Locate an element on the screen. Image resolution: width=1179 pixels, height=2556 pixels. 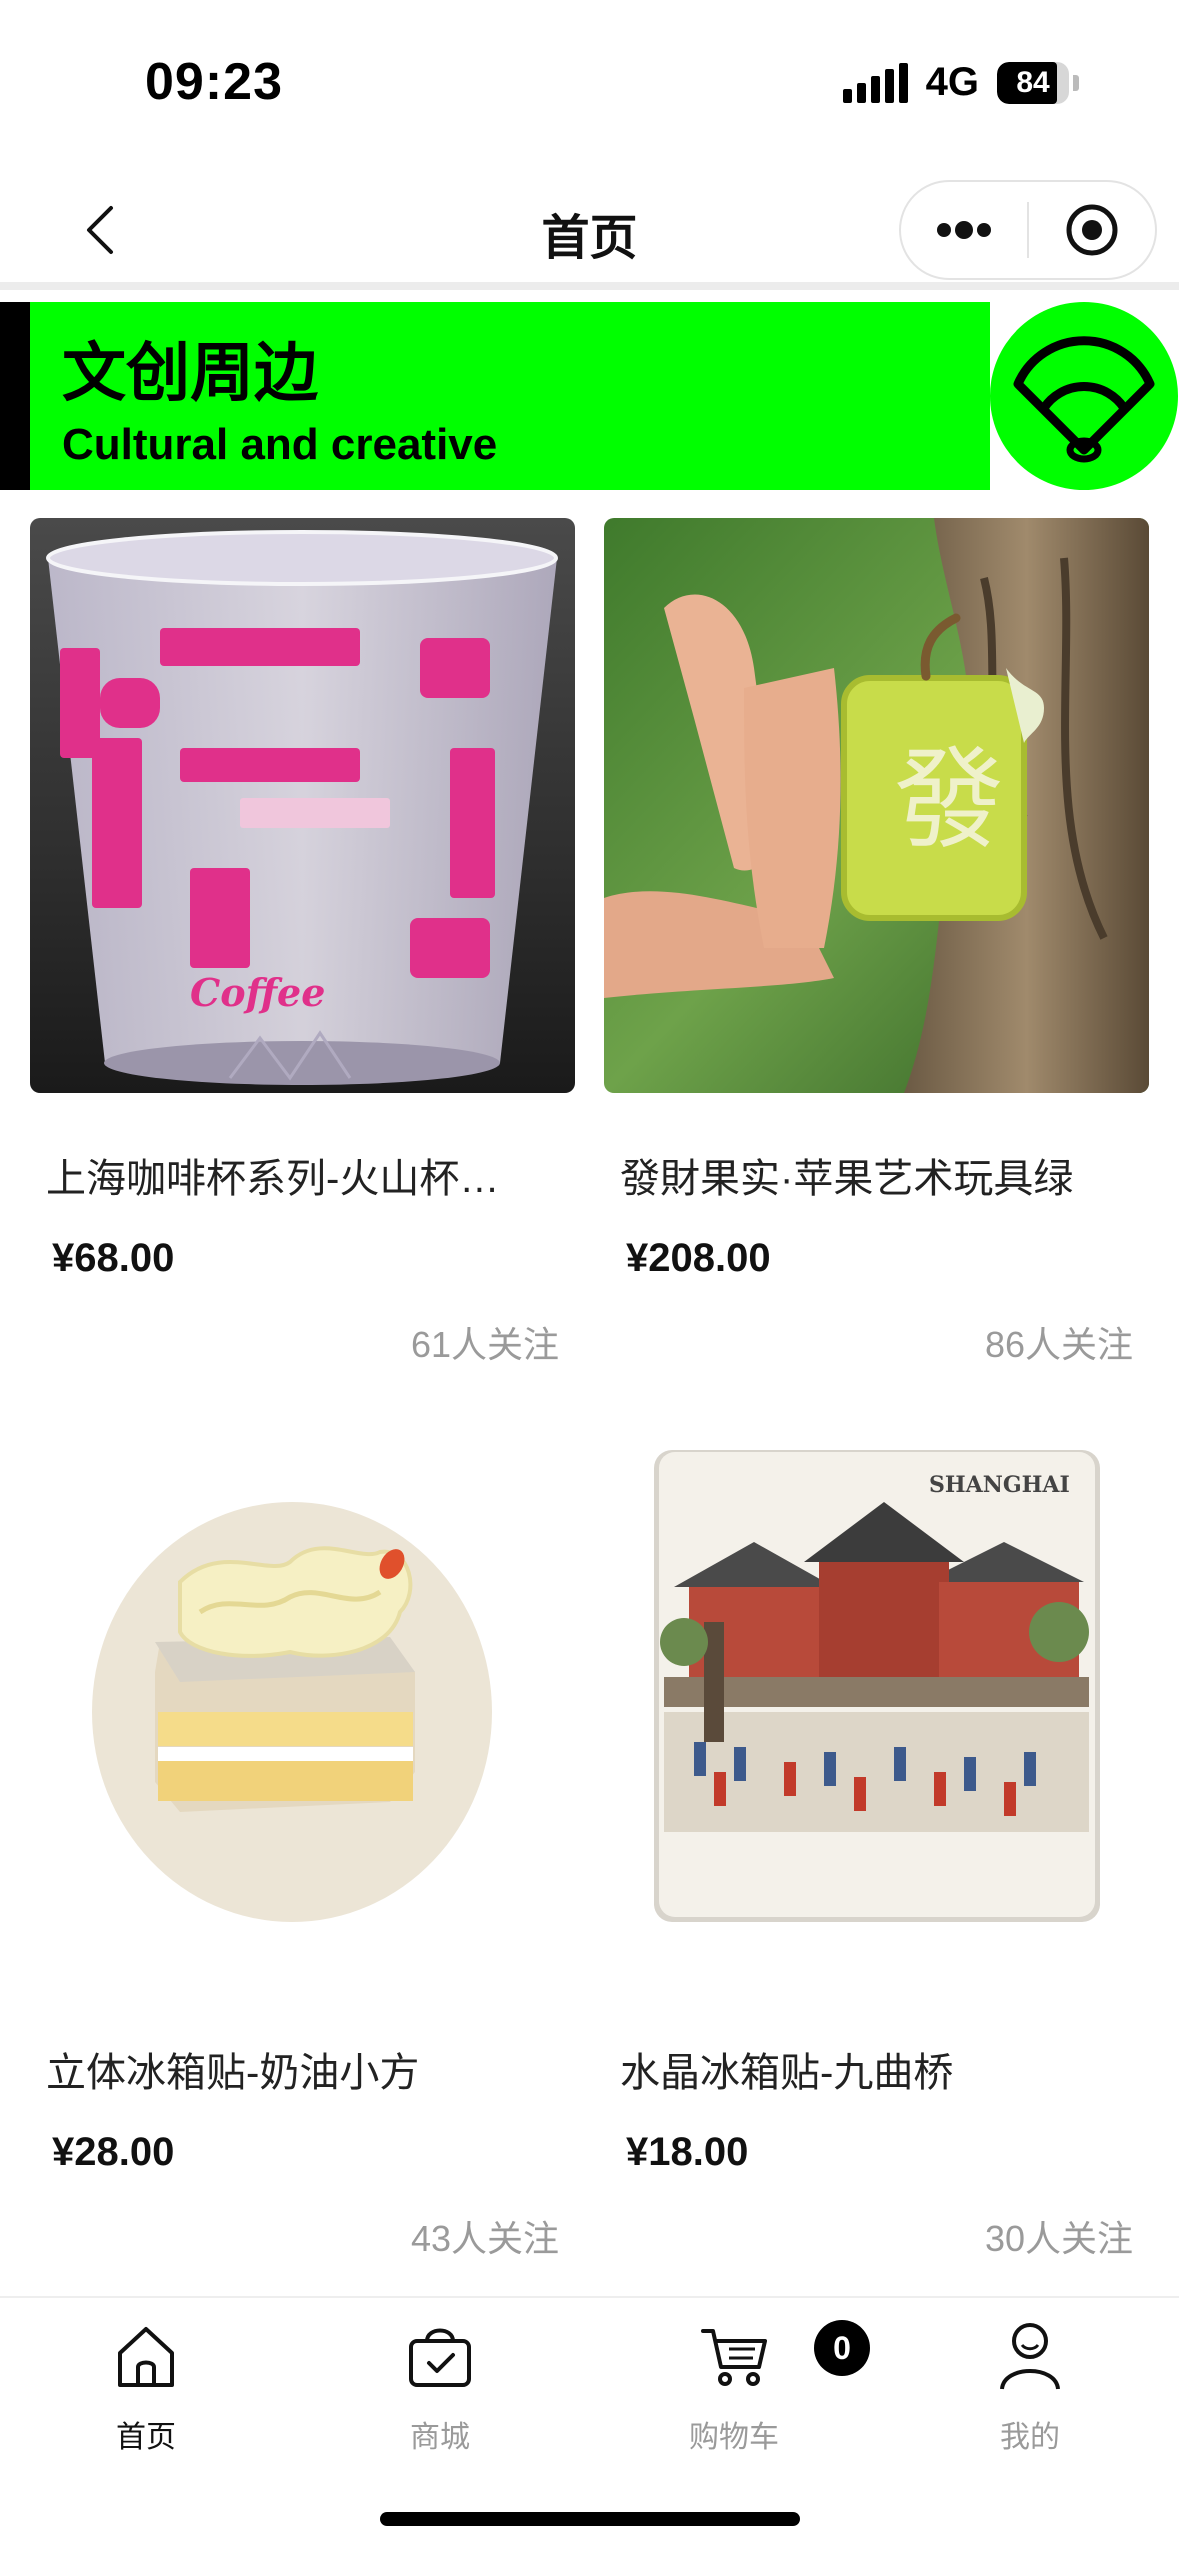
tab-label: 我的 is located at coordinates (1030, 2437).